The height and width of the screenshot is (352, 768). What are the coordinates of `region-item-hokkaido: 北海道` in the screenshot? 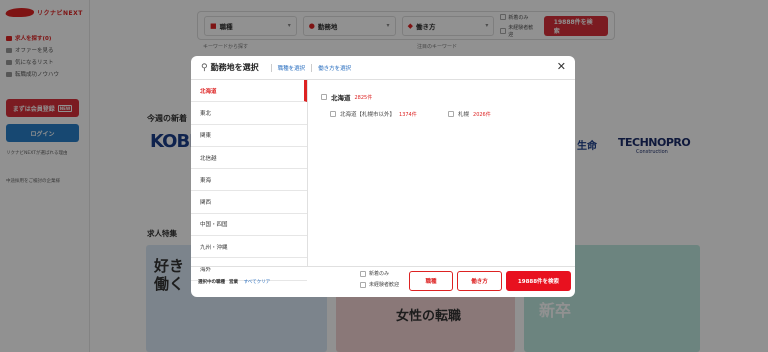 It's located at (249, 91).